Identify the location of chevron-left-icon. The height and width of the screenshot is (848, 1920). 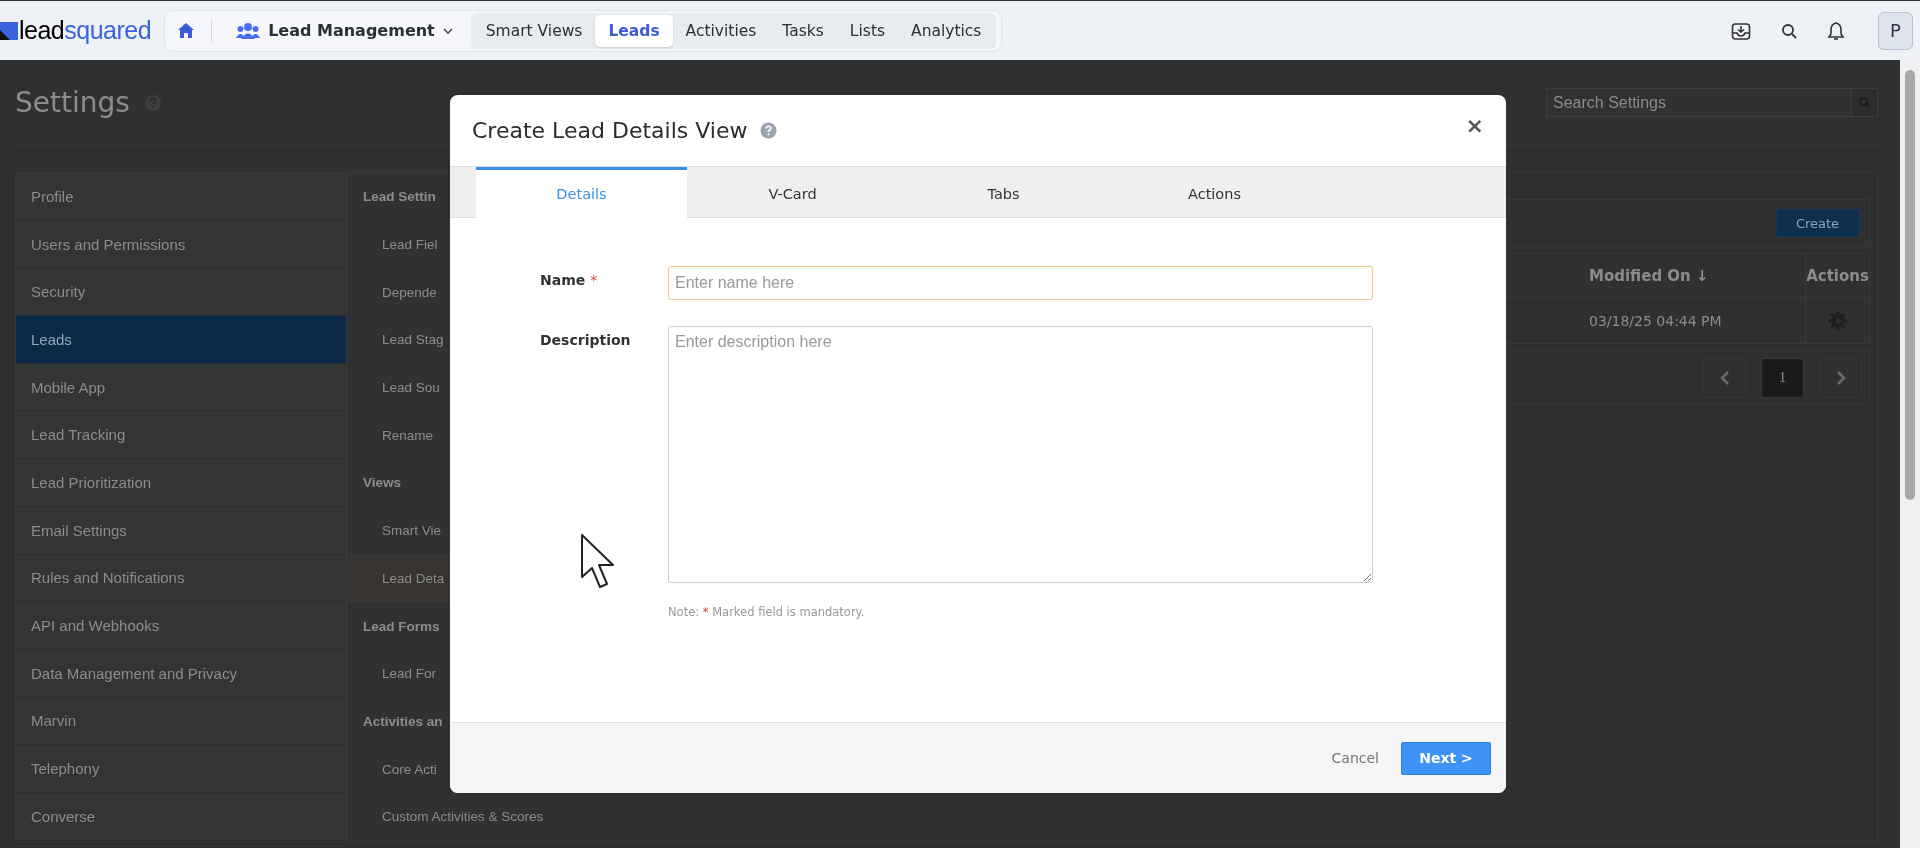
(1724, 377).